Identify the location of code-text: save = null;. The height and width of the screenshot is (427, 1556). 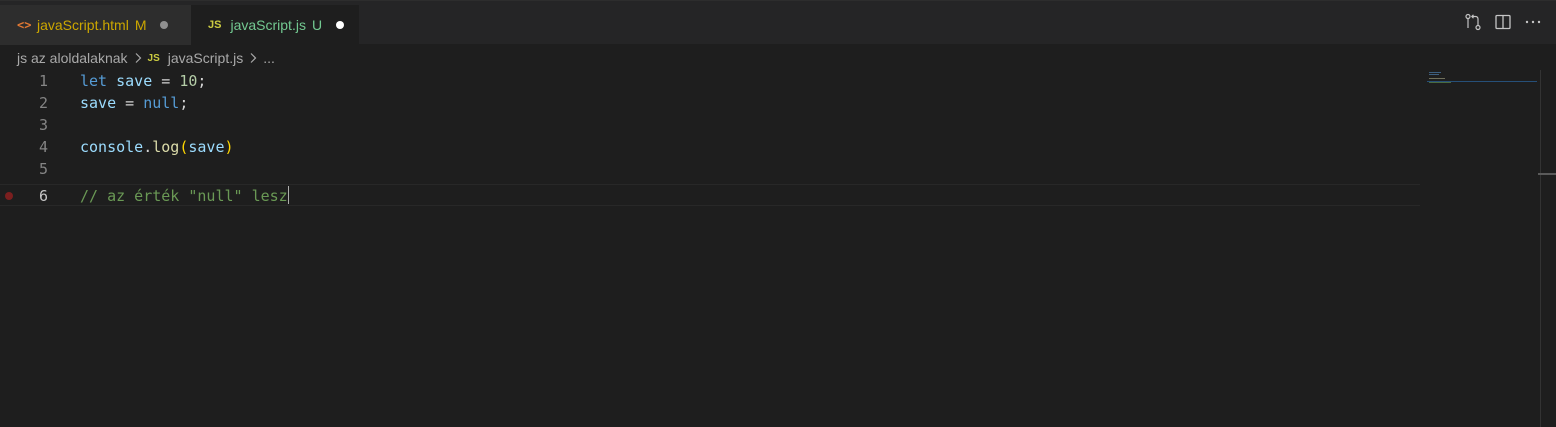
(134, 103).